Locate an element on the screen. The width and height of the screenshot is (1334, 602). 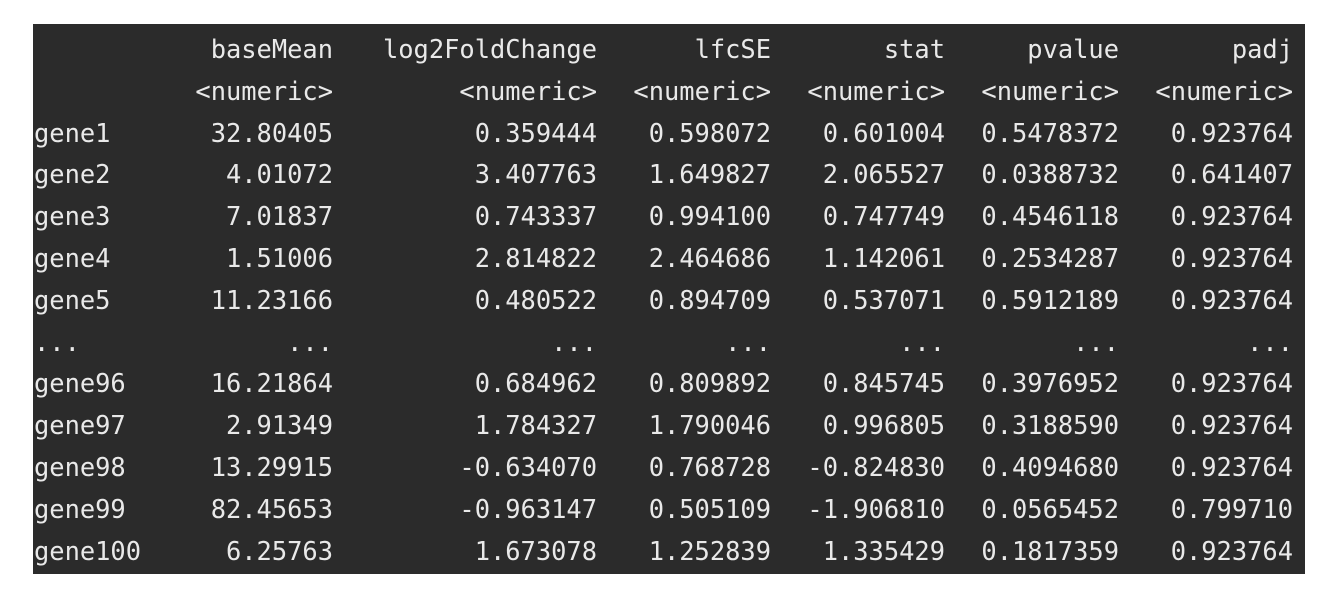
cell-basemean: 32.80405 is located at coordinates (271, 132).